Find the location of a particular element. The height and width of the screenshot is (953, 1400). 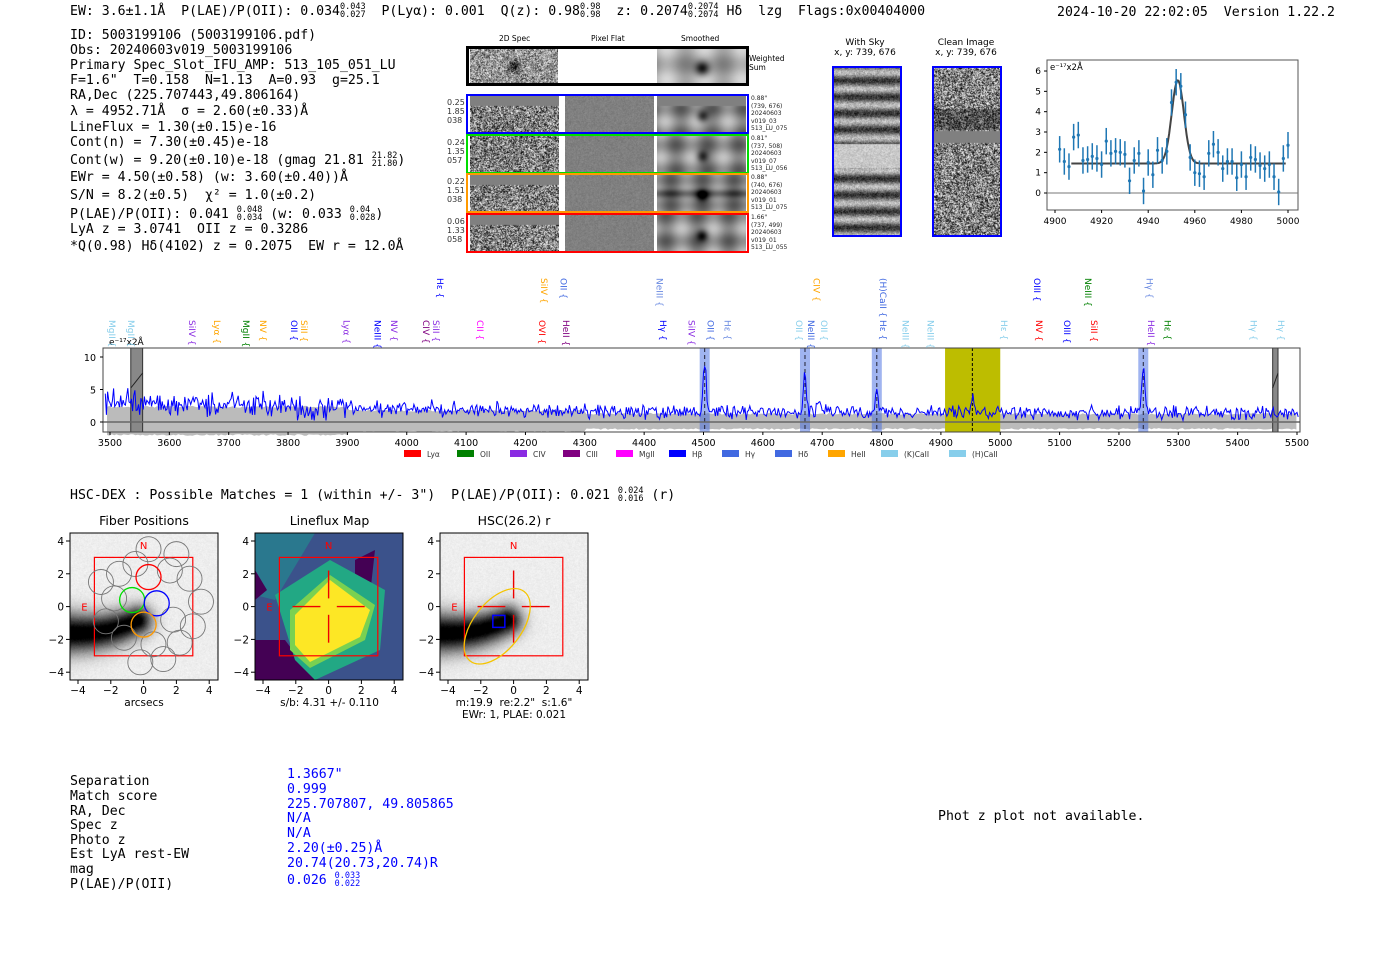

match-label: RA, Dec is located at coordinates (98, 811).